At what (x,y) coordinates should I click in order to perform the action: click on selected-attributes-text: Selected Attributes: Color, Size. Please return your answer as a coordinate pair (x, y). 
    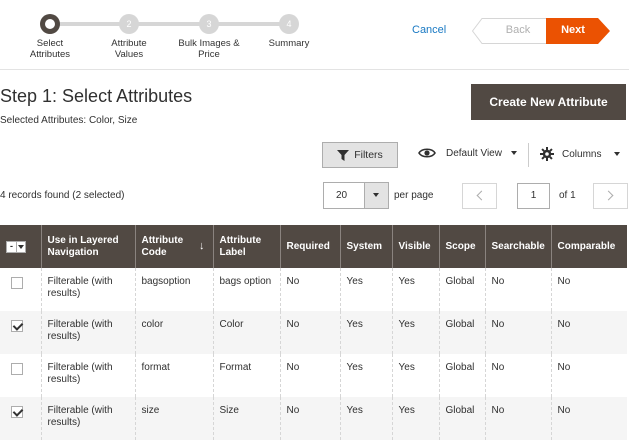
    Looking at the image, I should click on (69, 120).